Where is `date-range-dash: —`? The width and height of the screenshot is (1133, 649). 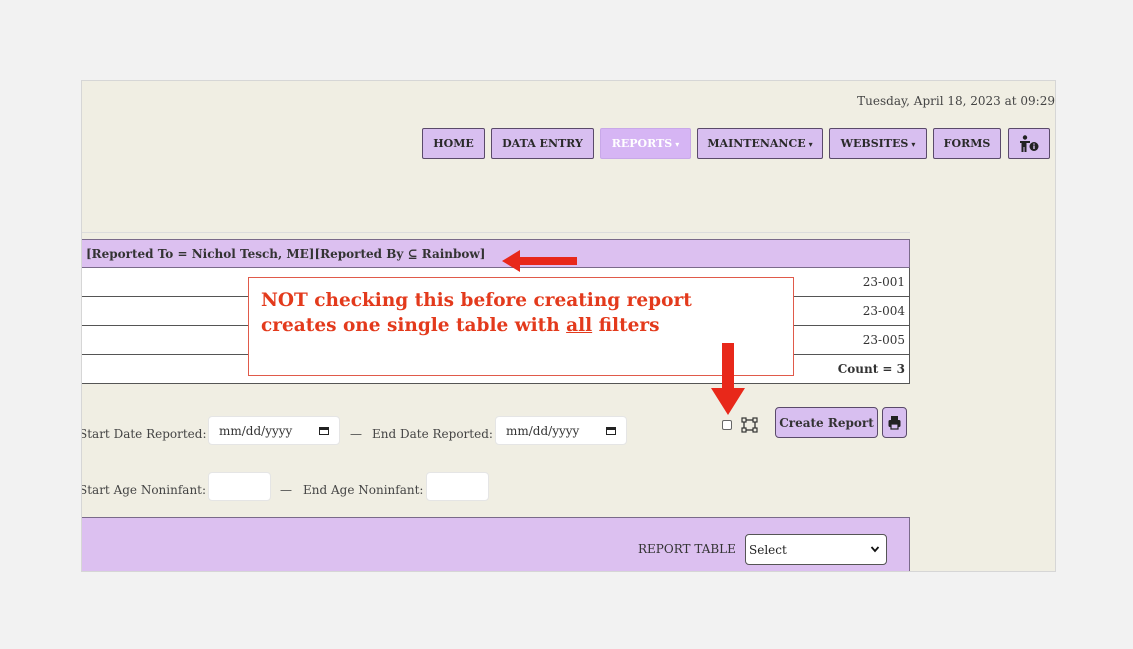
date-range-dash: — is located at coordinates (356, 434).